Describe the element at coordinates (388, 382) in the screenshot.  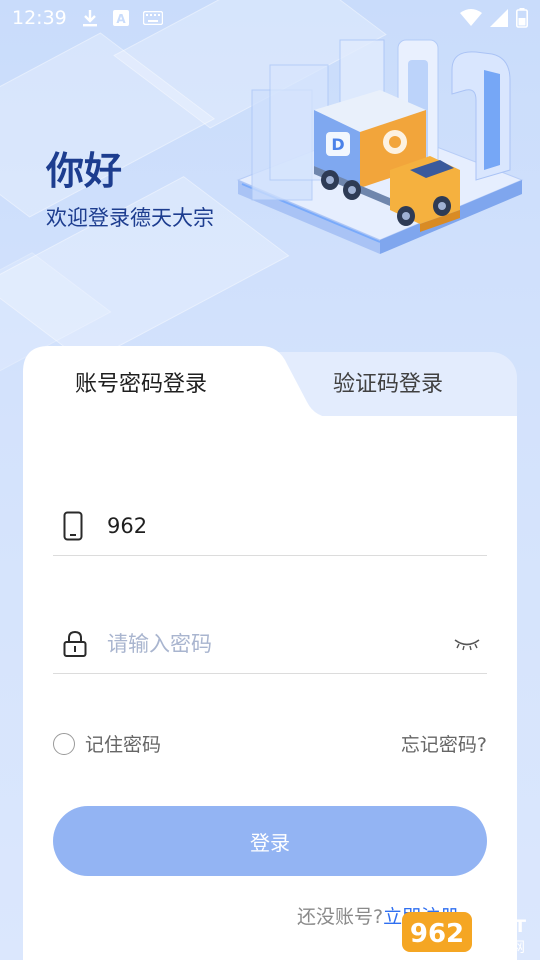
I see `tab-code-login: 验证码登录` at that location.